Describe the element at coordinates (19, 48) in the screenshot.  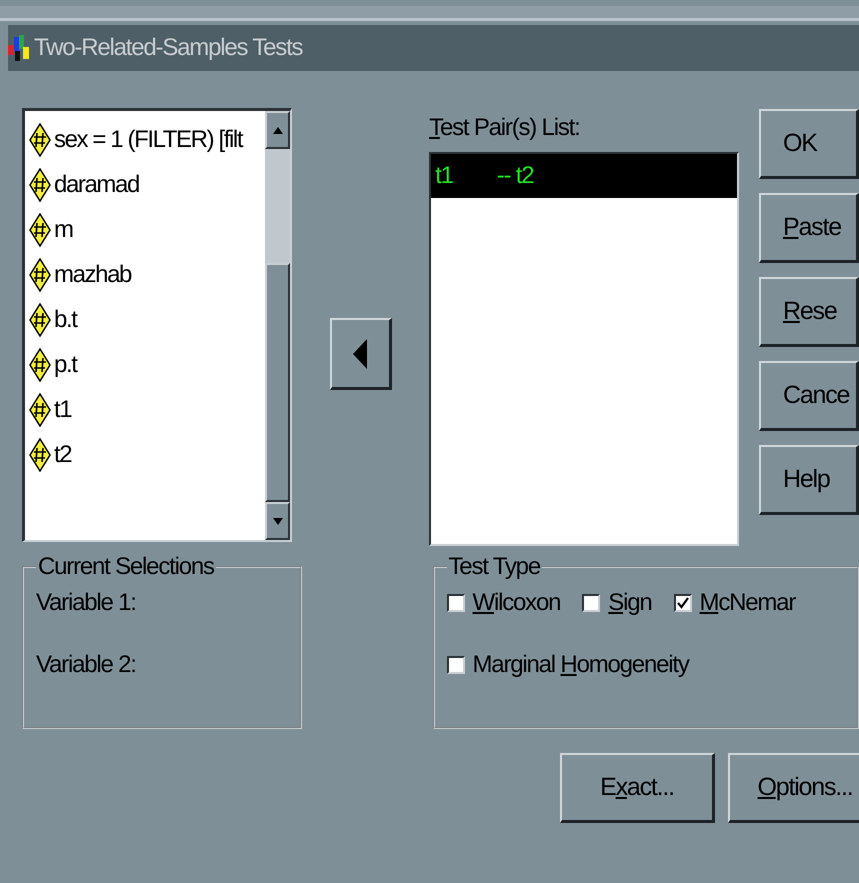
I see `app-icon` at that location.